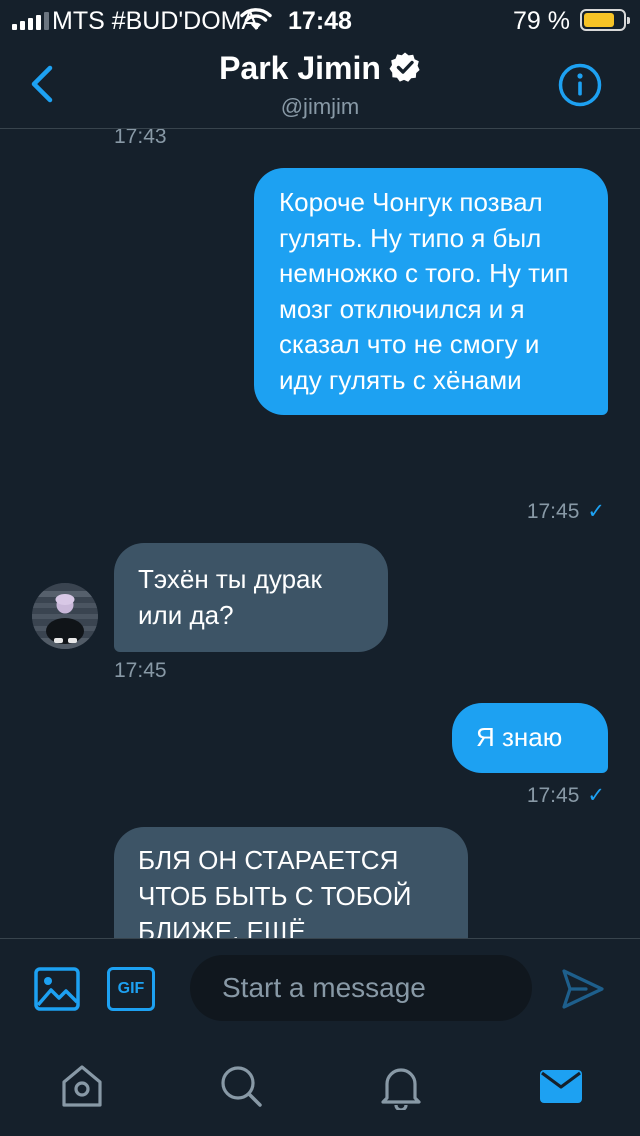 The width and height of the screenshot is (640, 1136). What do you see at coordinates (599, 20) in the screenshot?
I see `battery-level-fill` at bounding box center [599, 20].